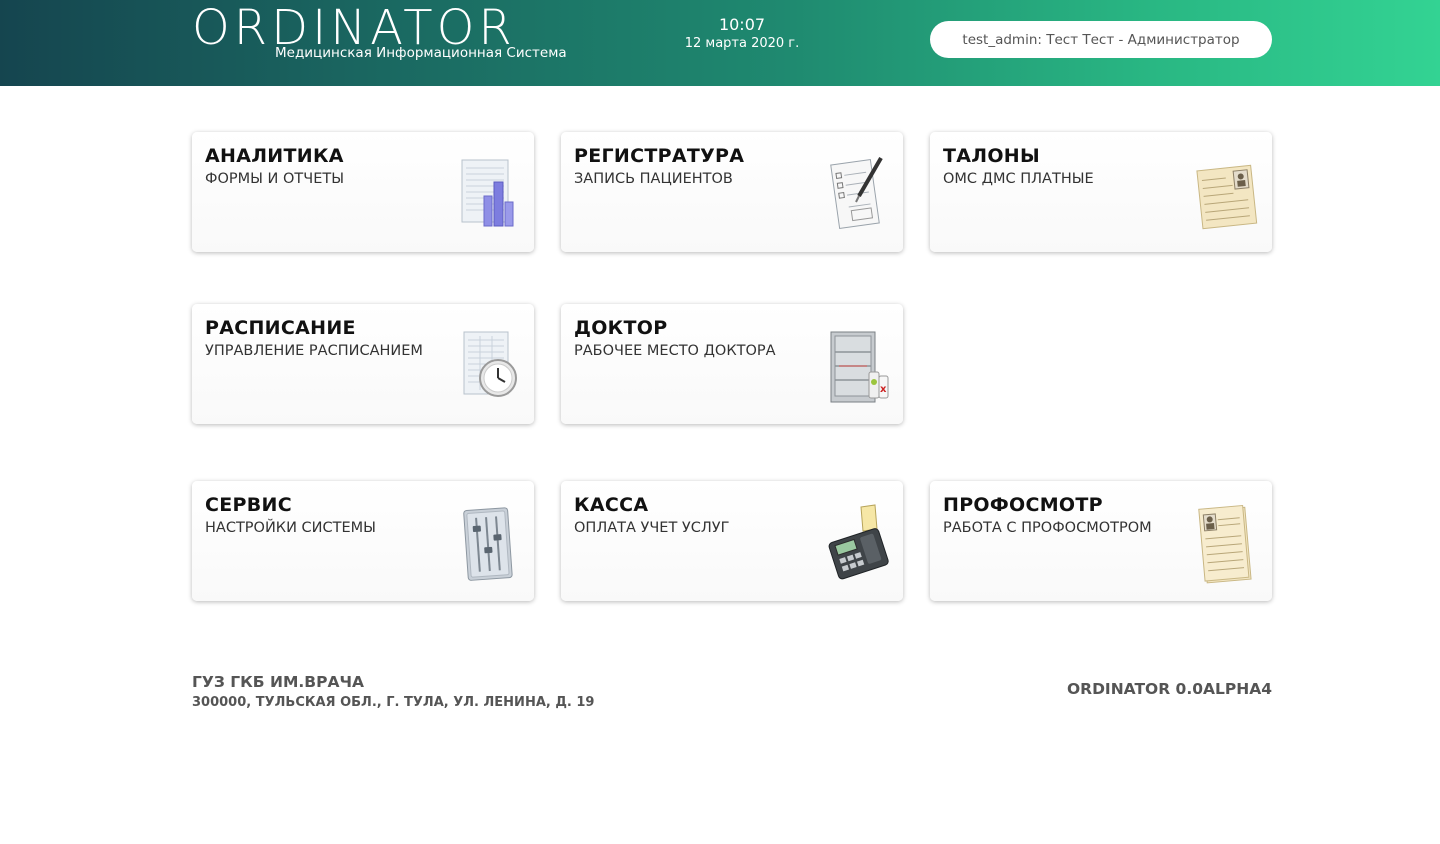 This screenshot has height=844, width=1440. I want to click on app-version: ORDINATOR 0.0ALPHA4, so click(1169, 689).